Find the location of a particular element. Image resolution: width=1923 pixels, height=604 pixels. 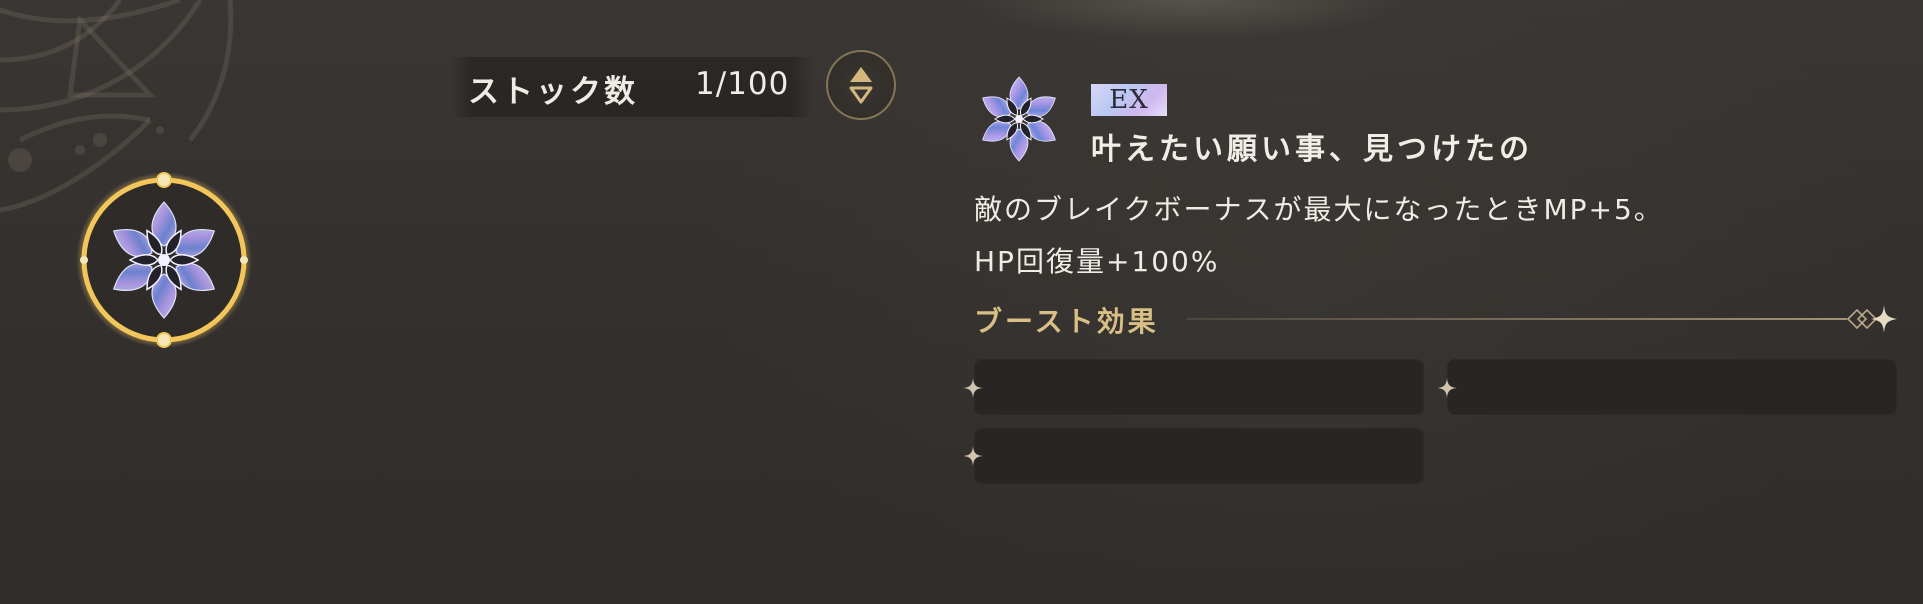

selected-item-emblem is located at coordinates (164, 260).